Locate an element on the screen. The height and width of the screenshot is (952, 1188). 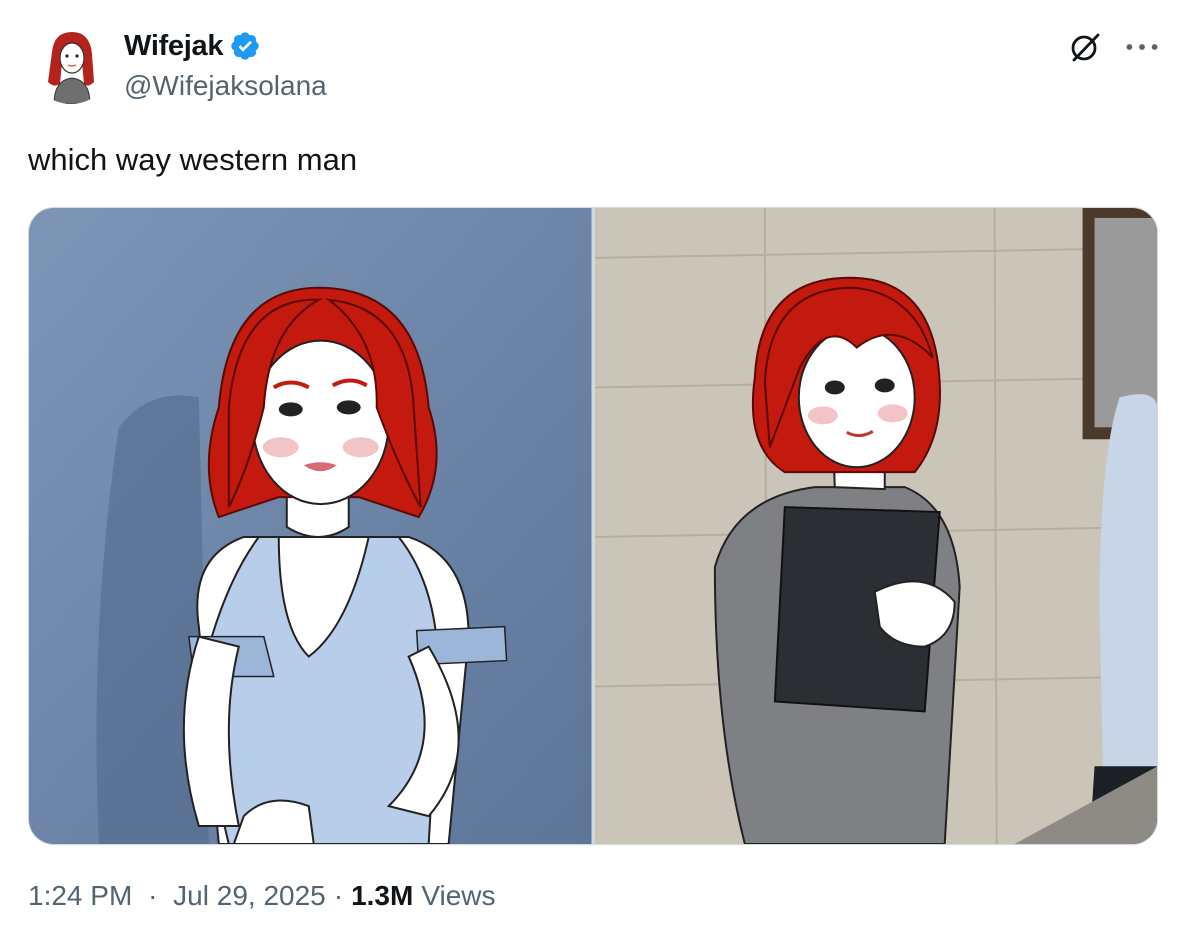
tweet-timestamp: 1:24 PM · Jul 29, 2025 is located at coordinates (177, 896).